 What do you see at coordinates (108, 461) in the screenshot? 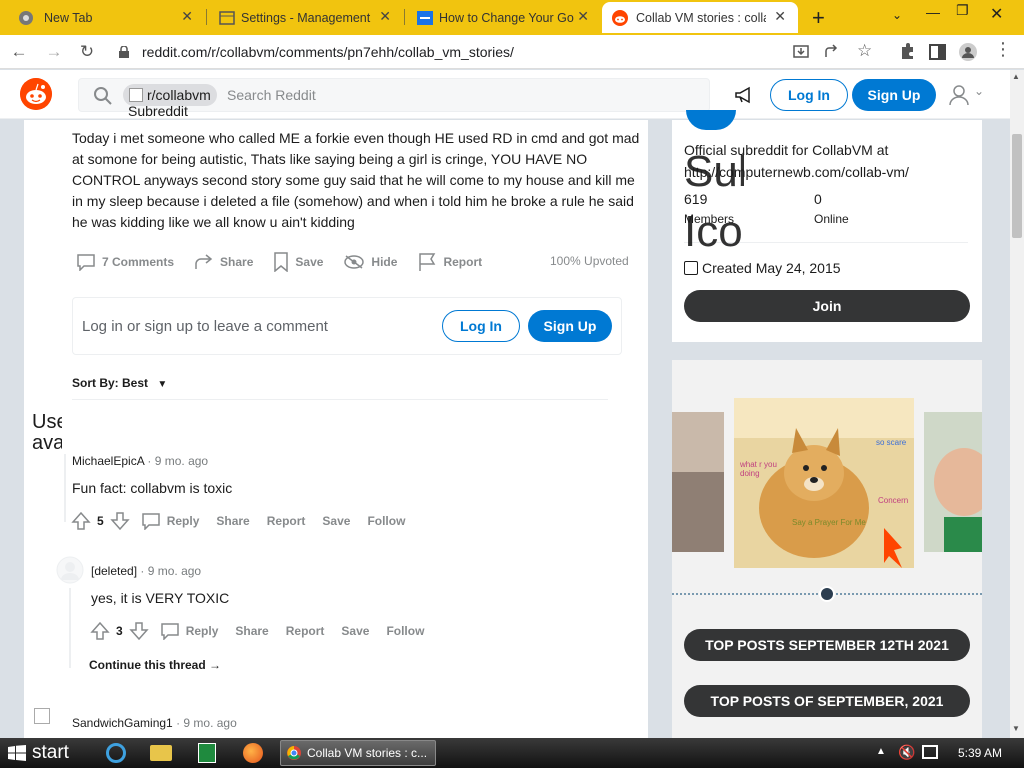
I see `comment-author: MichaelEpicA` at bounding box center [108, 461].